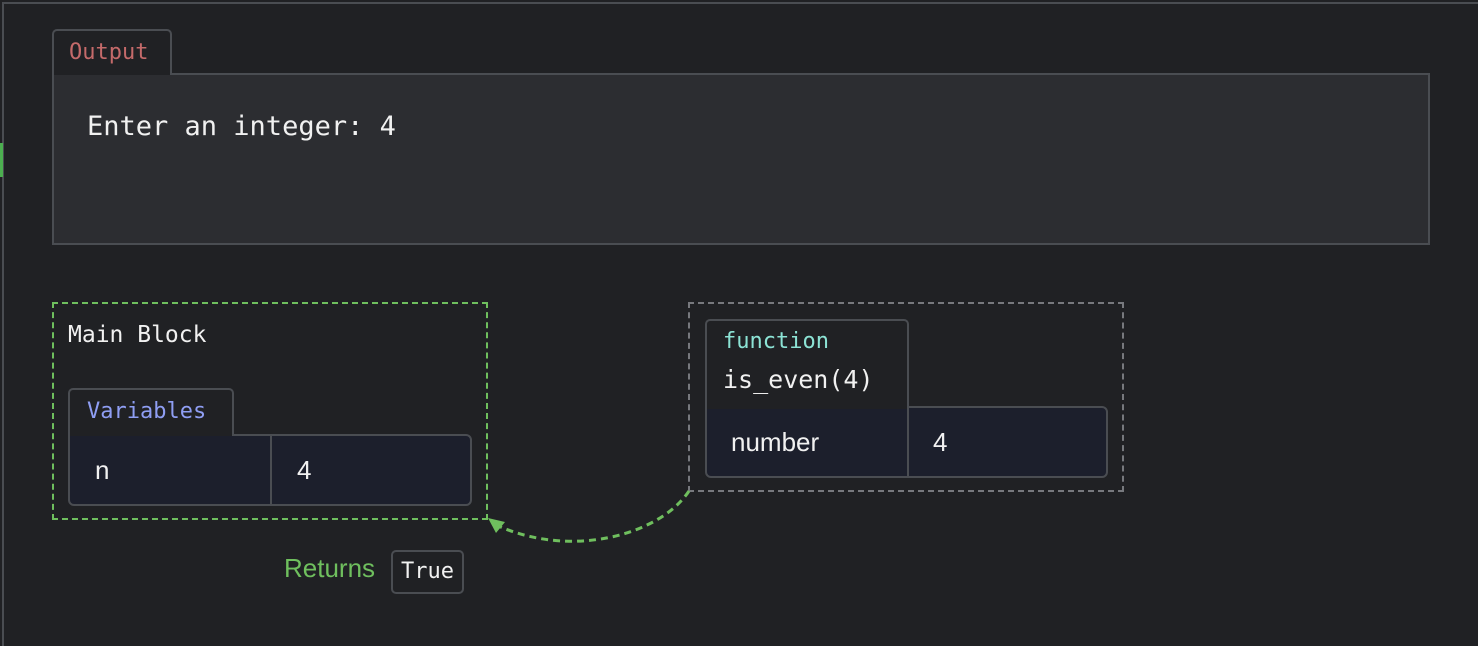 This screenshot has height=646, width=1478. What do you see at coordinates (137, 335) in the screenshot?
I see `main-block-title: Main Block` at bounding box center [137, 335].